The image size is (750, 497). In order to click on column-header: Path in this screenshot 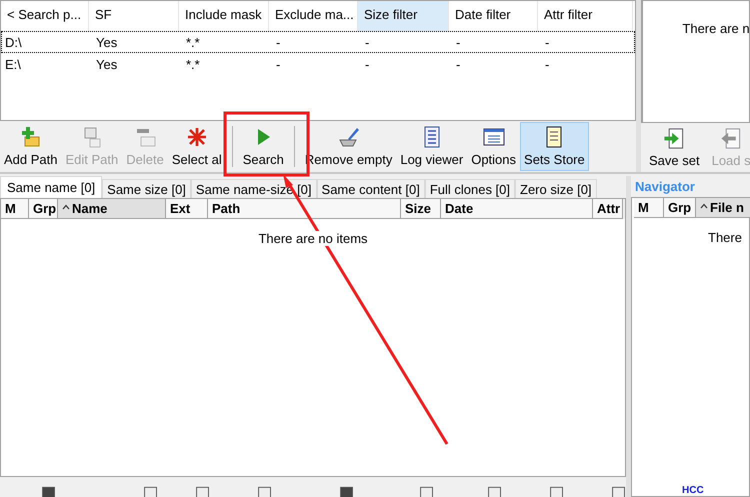, I will do `click(304, 209)`.